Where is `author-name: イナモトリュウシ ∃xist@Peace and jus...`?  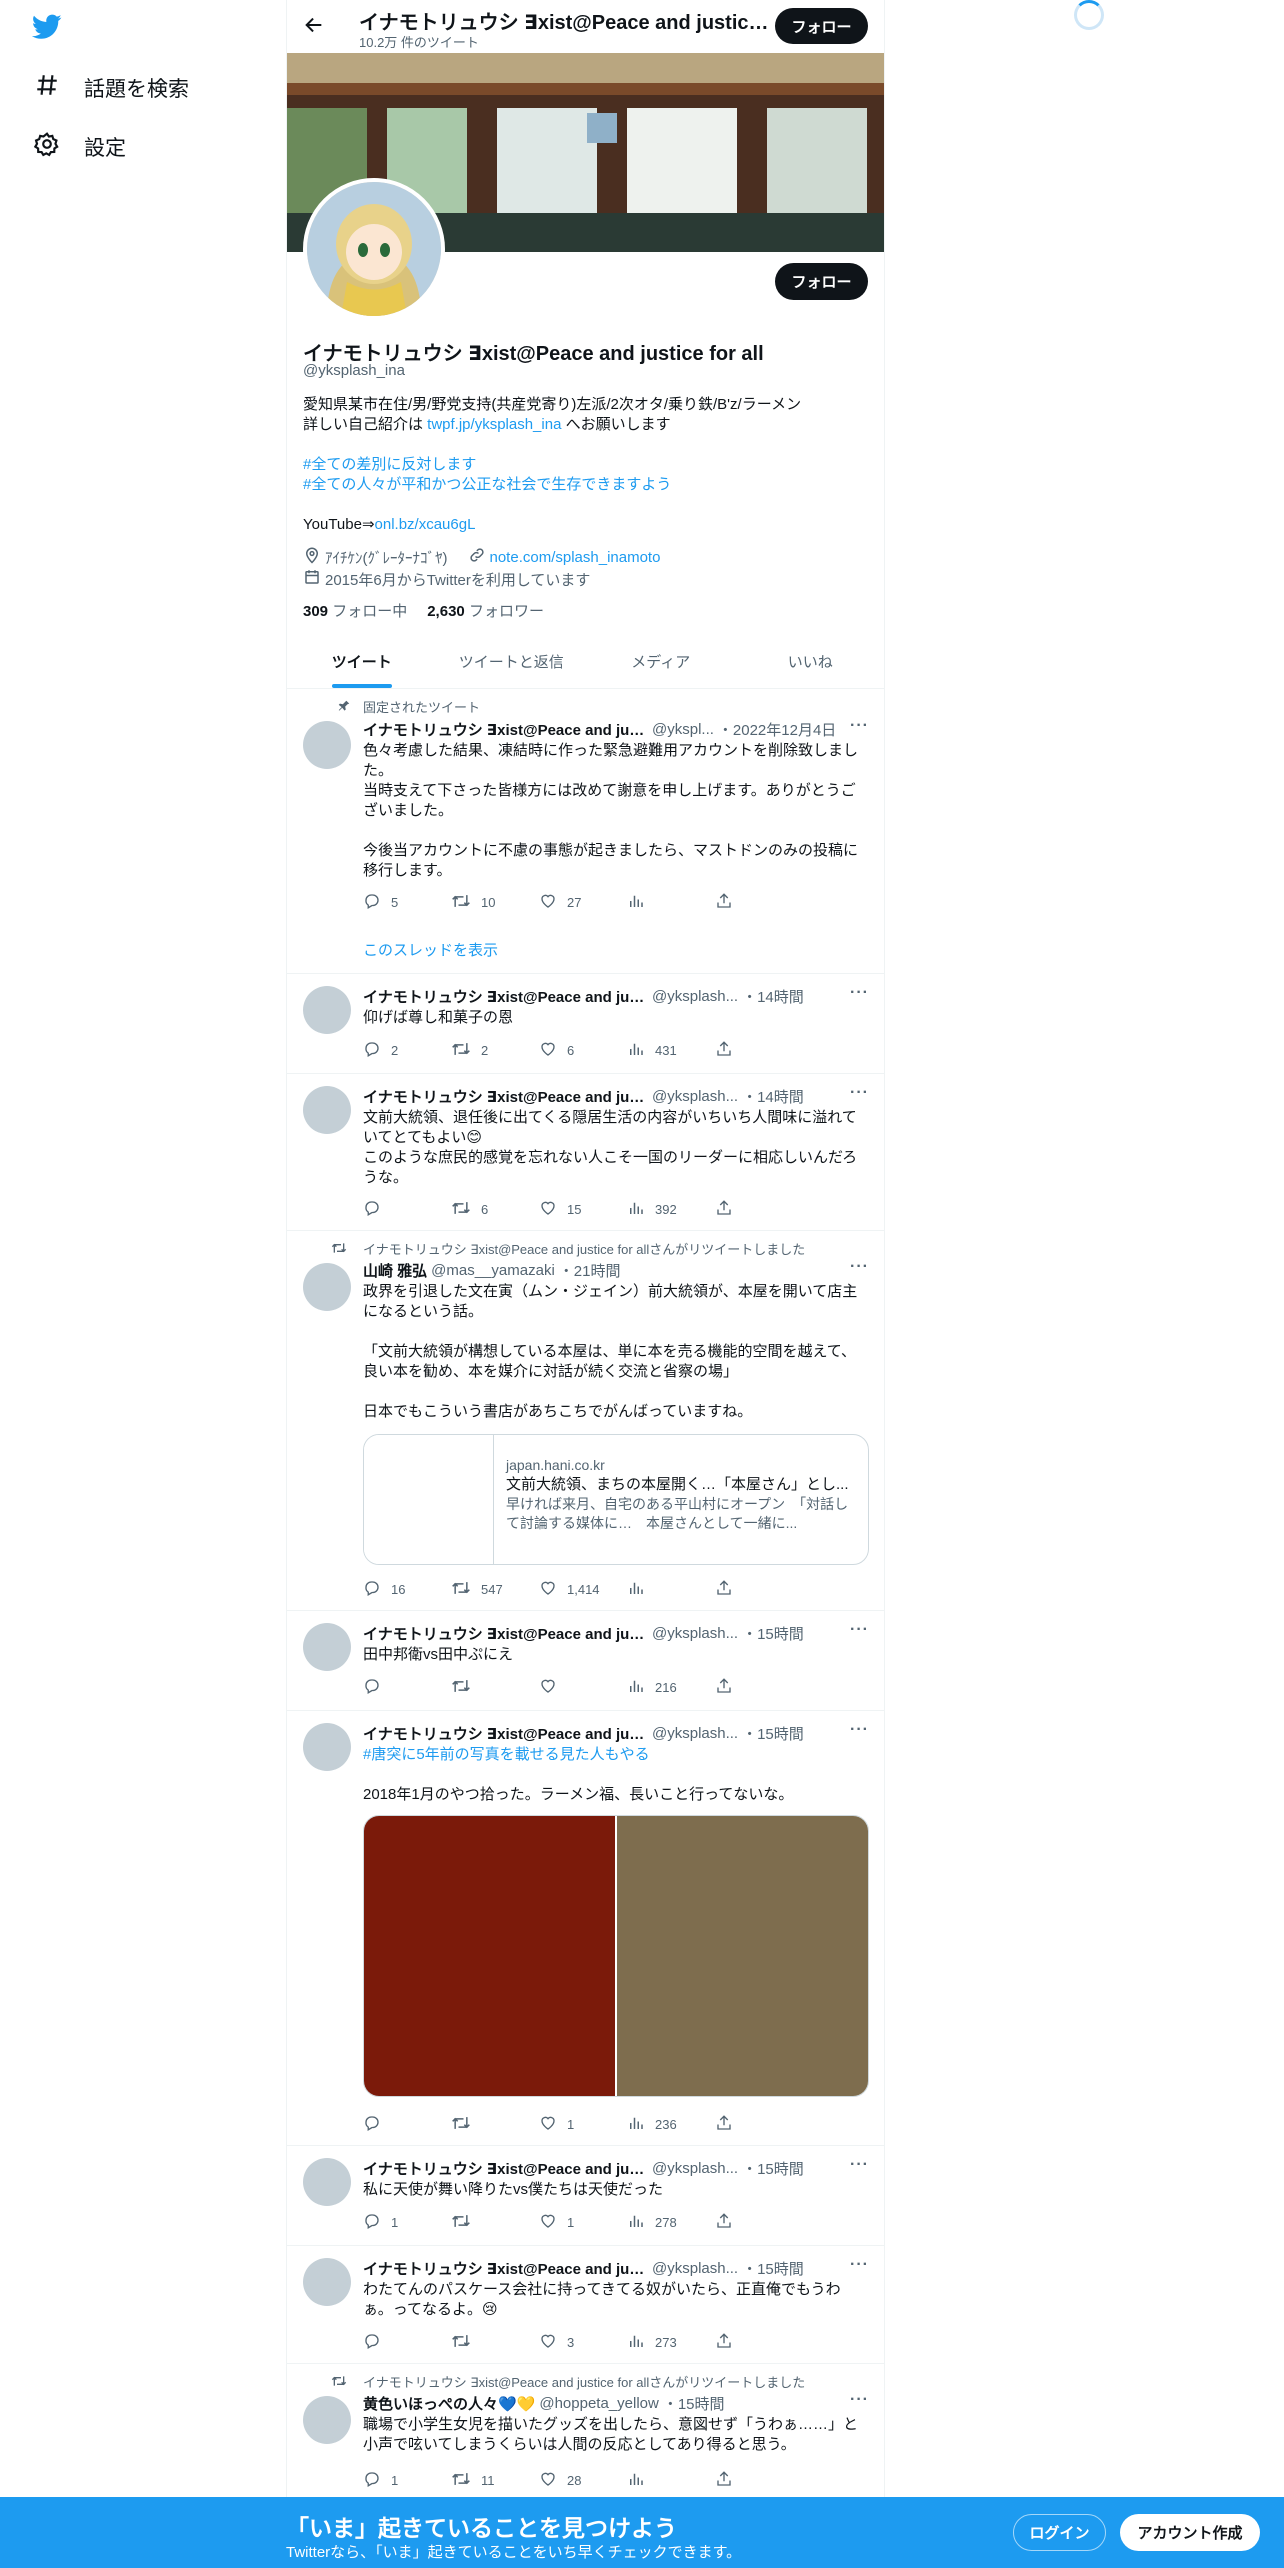 author-name: イナモトリュウシ ∃xist@Peace and jus... is located at coordinates (505, 729).